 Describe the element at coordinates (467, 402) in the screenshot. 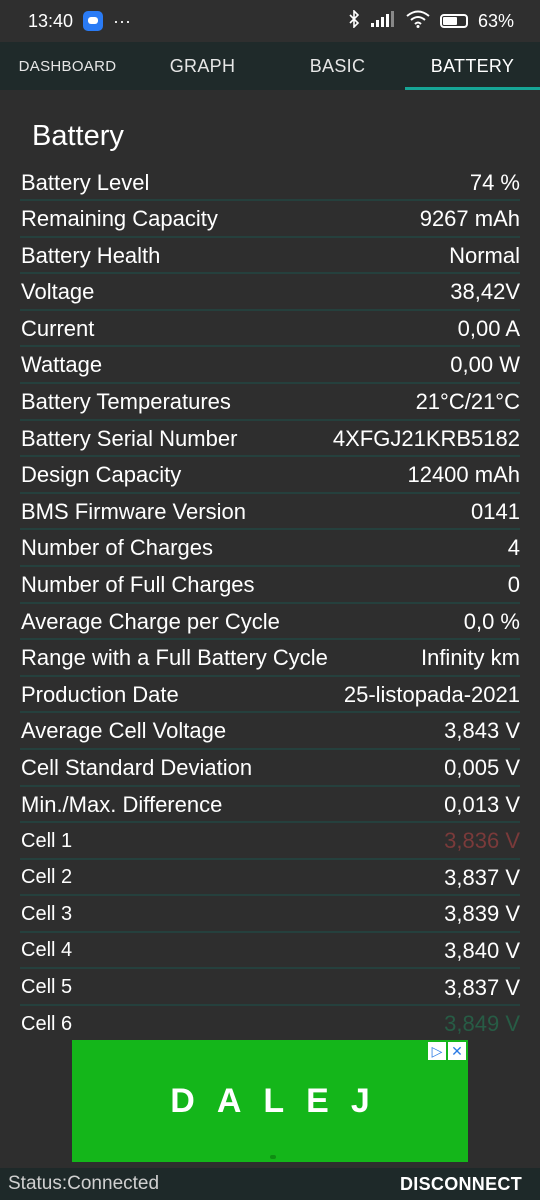

I see `info-row-value: 21°C/21°C` at that location.